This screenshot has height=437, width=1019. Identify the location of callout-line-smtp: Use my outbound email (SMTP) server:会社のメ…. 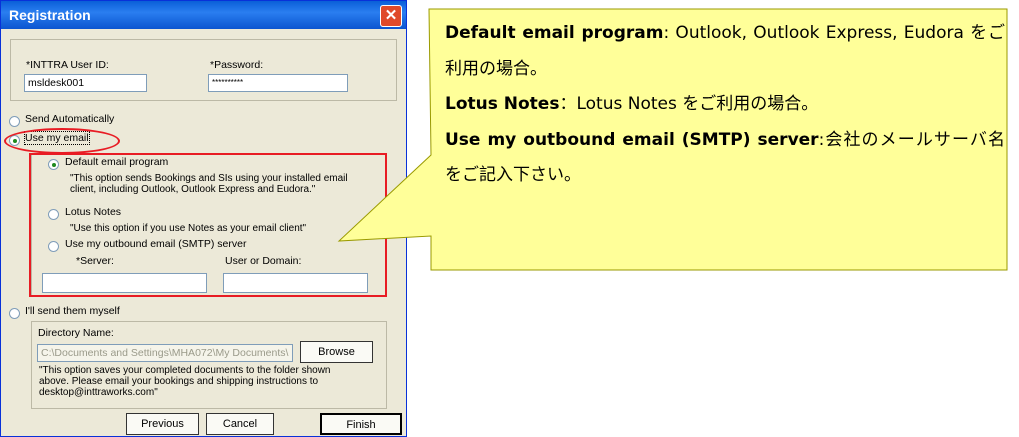
(725, 158).